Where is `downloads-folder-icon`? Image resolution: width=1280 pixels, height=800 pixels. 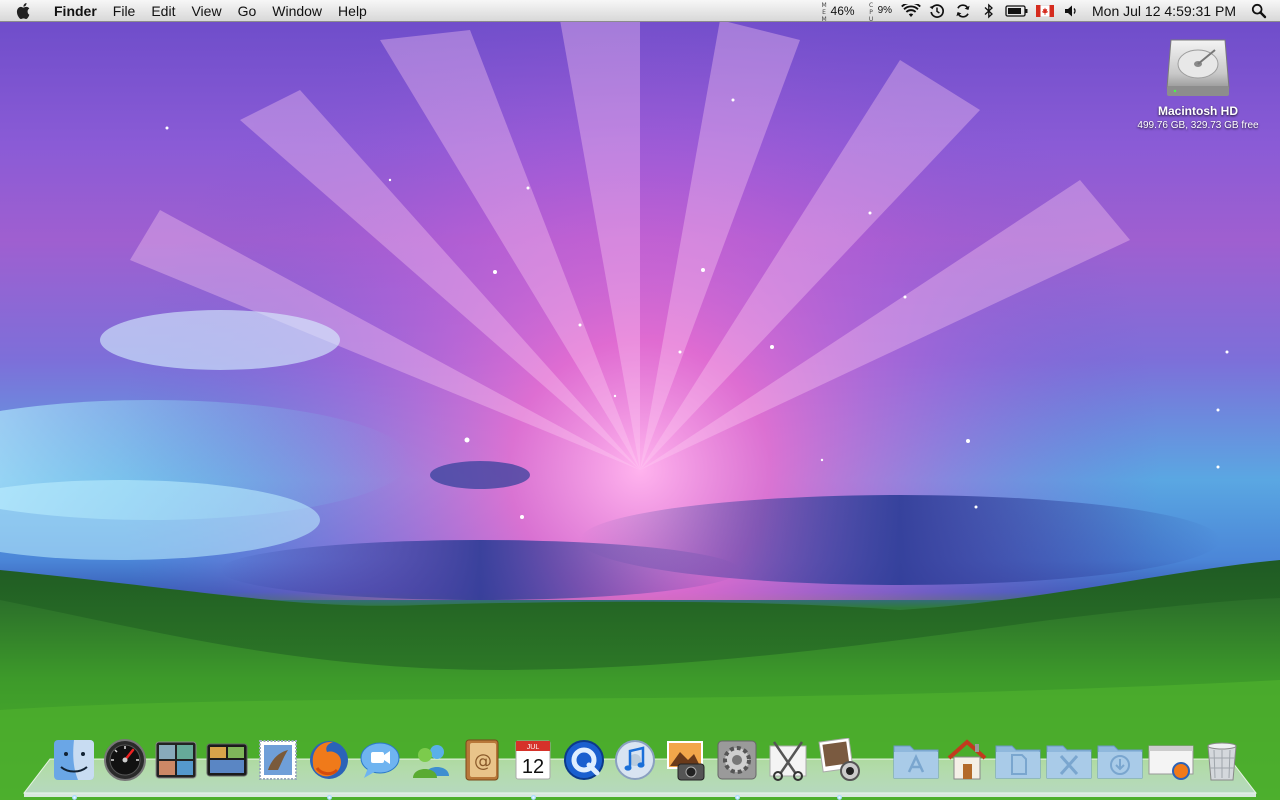 downloads-folder-icon is located at coordinates (1120, 762).